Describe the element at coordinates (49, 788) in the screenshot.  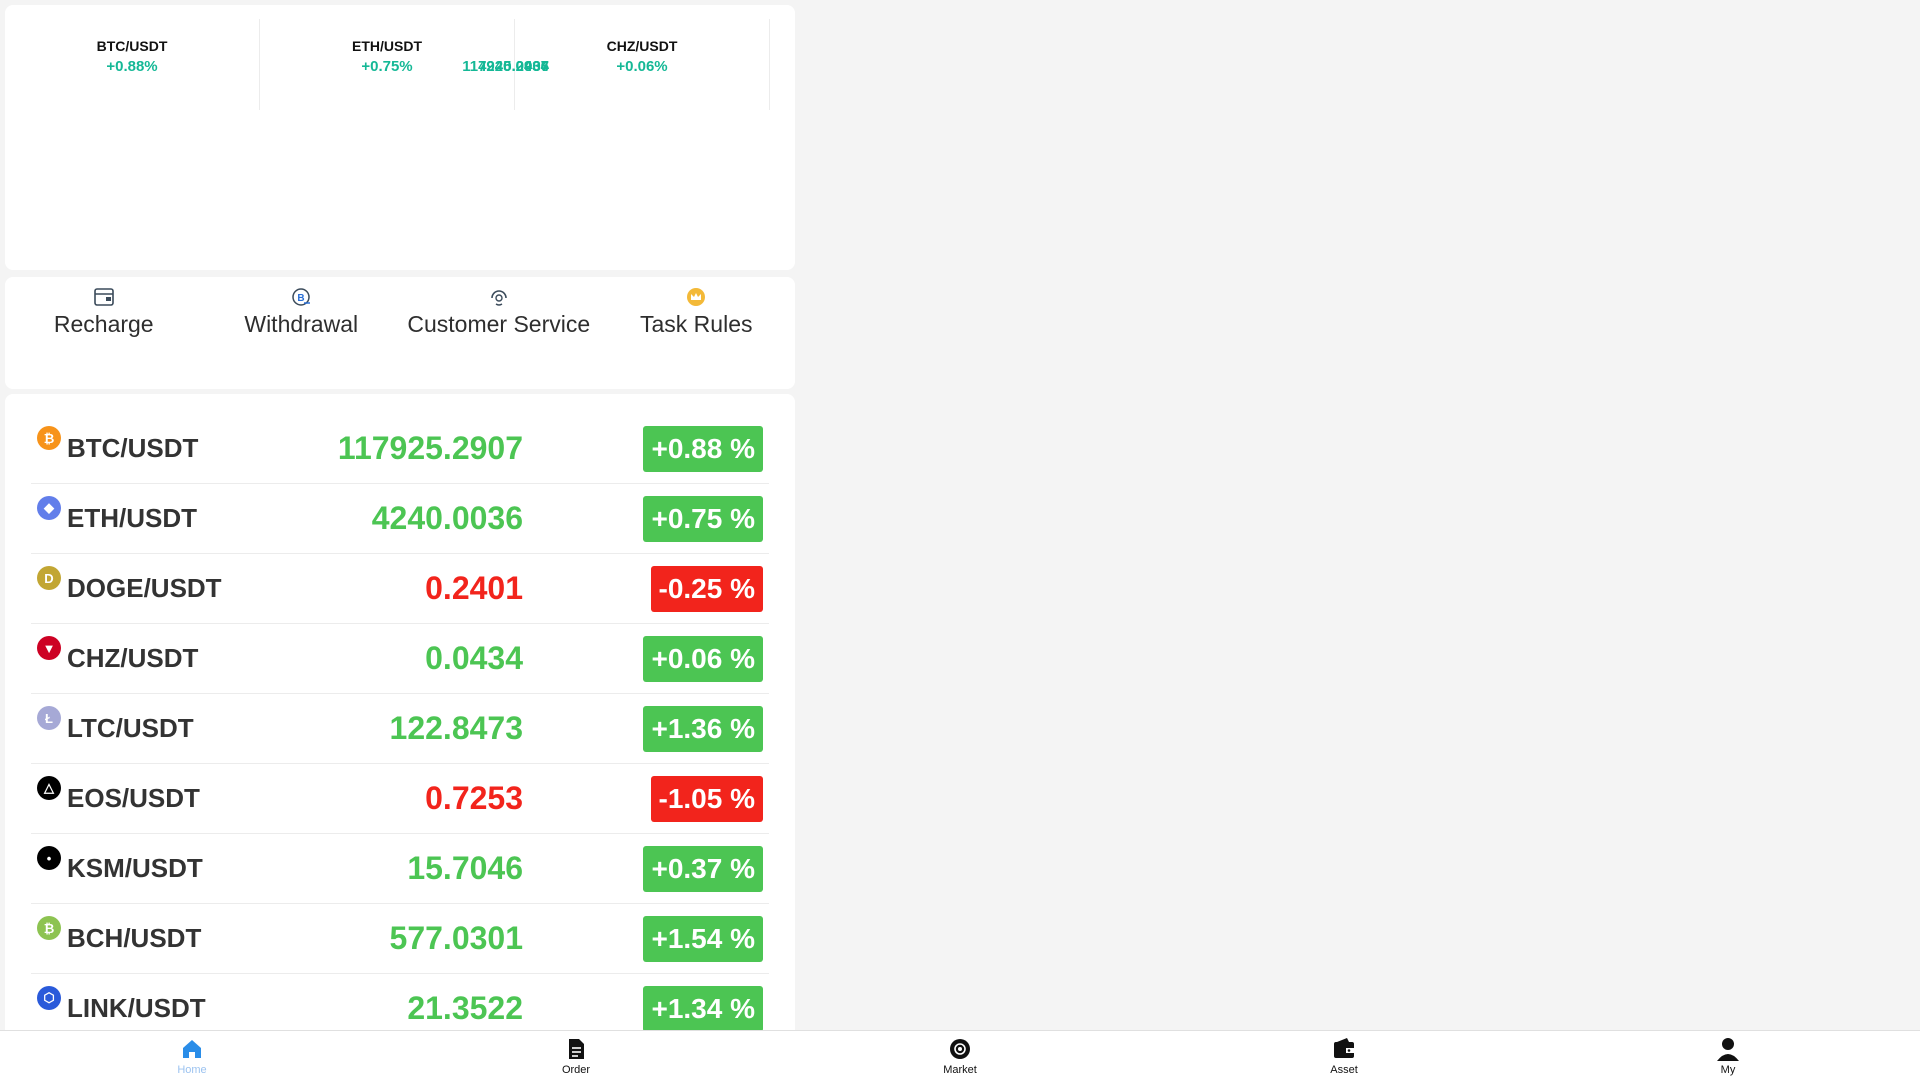
I see `eos-icon: △` at that location.